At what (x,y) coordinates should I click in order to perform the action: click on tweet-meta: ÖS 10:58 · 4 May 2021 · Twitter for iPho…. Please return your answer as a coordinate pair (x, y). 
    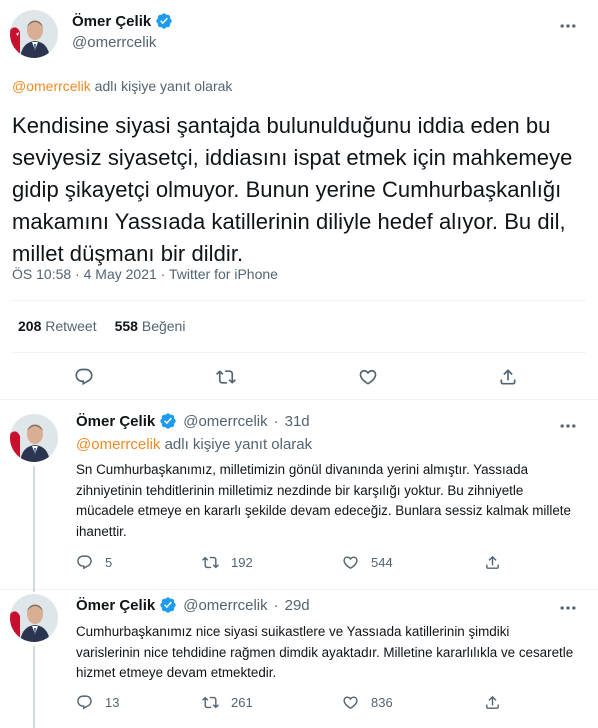
    Looking at the image, I should click on (145, 274).